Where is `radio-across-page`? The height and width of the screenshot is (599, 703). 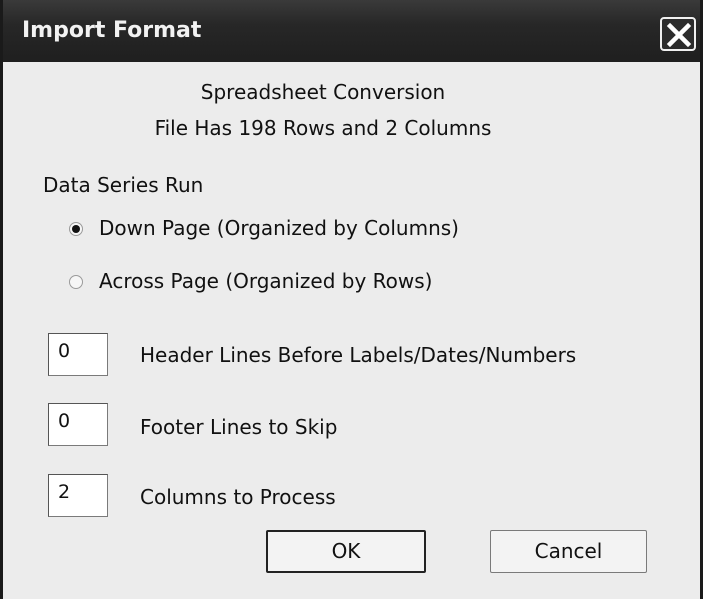
radio-across-page is located at coordinates (76, 282).